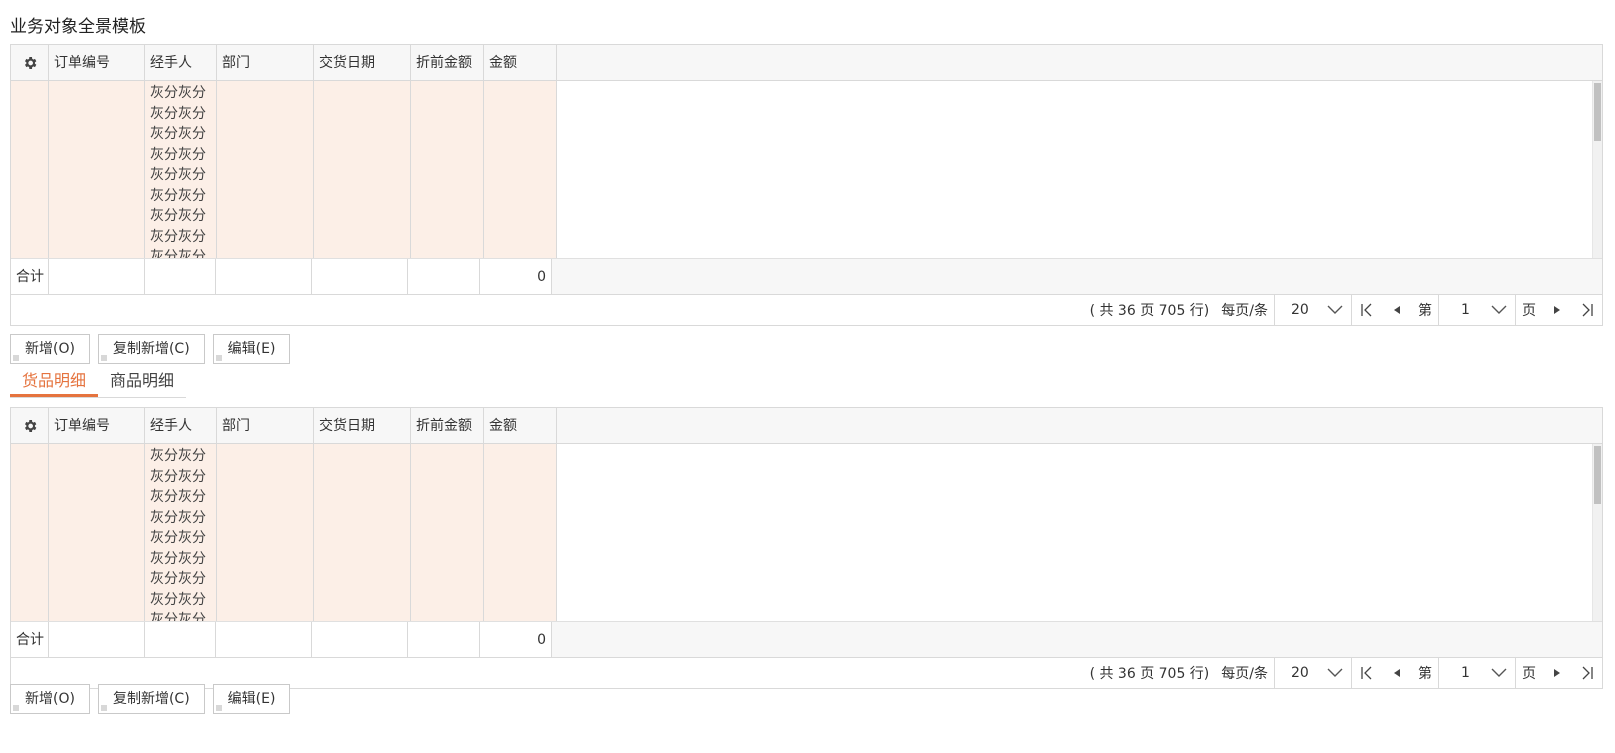  Describe the element at coordinates (142, 382) in the screenshot. I see `tab-product-detail: 商品明细` at that location.